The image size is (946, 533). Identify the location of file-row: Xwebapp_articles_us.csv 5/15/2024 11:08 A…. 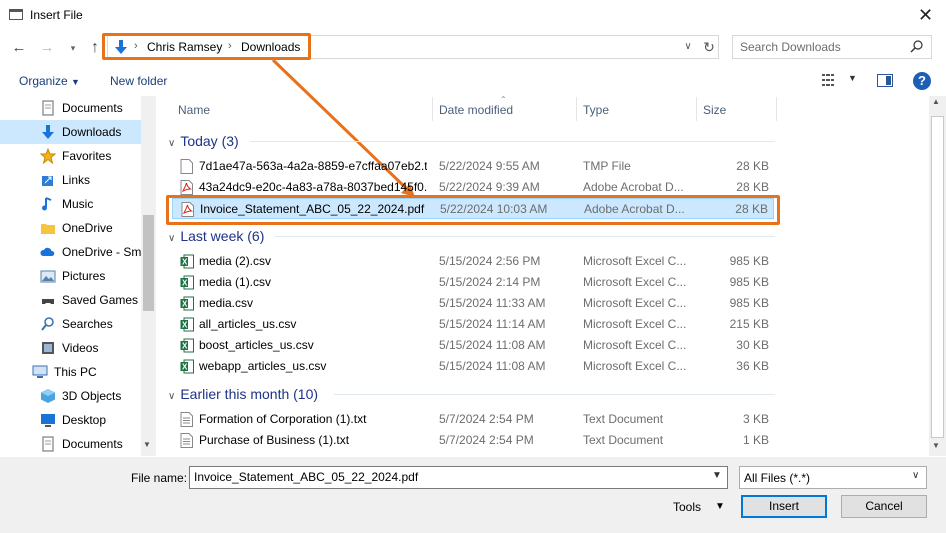
(473, 366).